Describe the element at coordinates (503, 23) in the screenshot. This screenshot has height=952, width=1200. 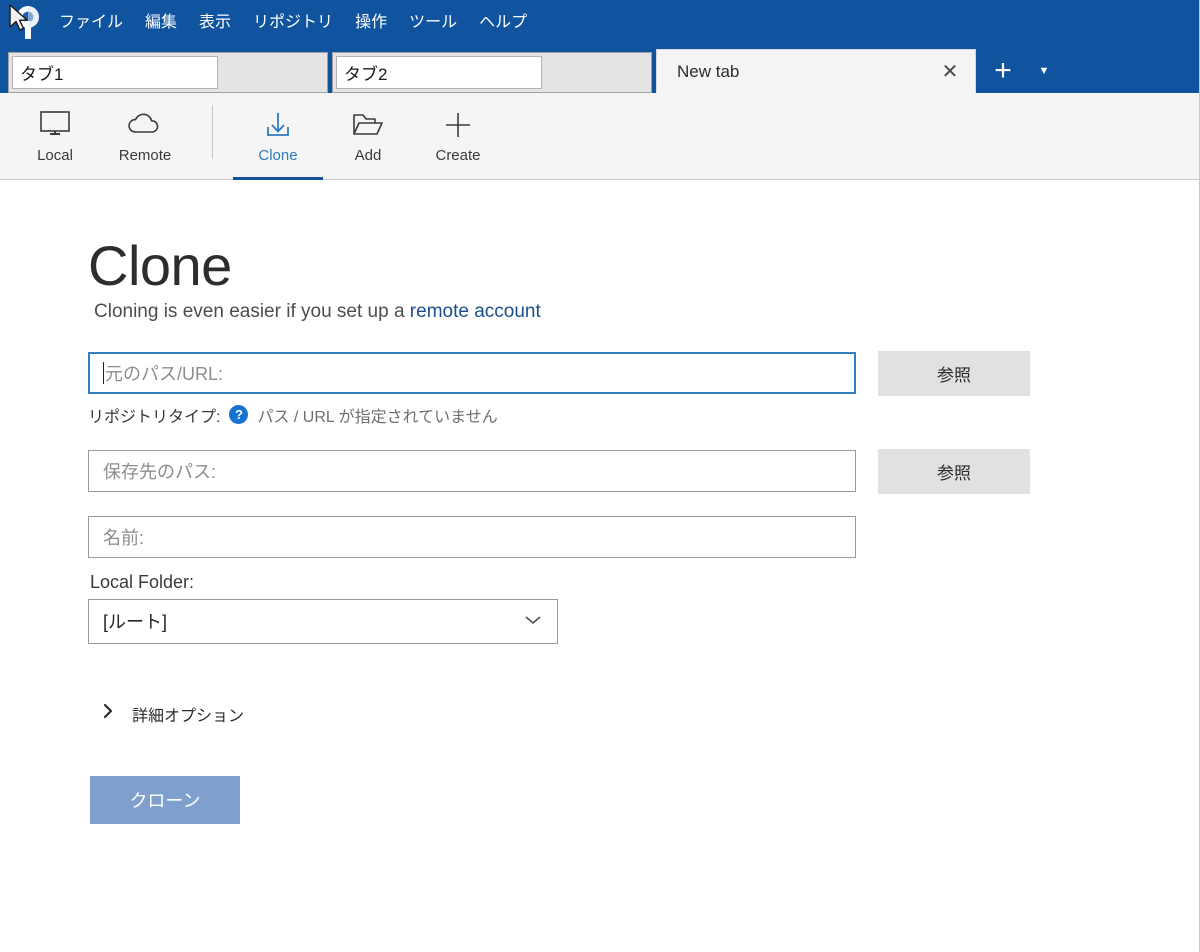
I see `menu-help: ヘルプ` at that location.